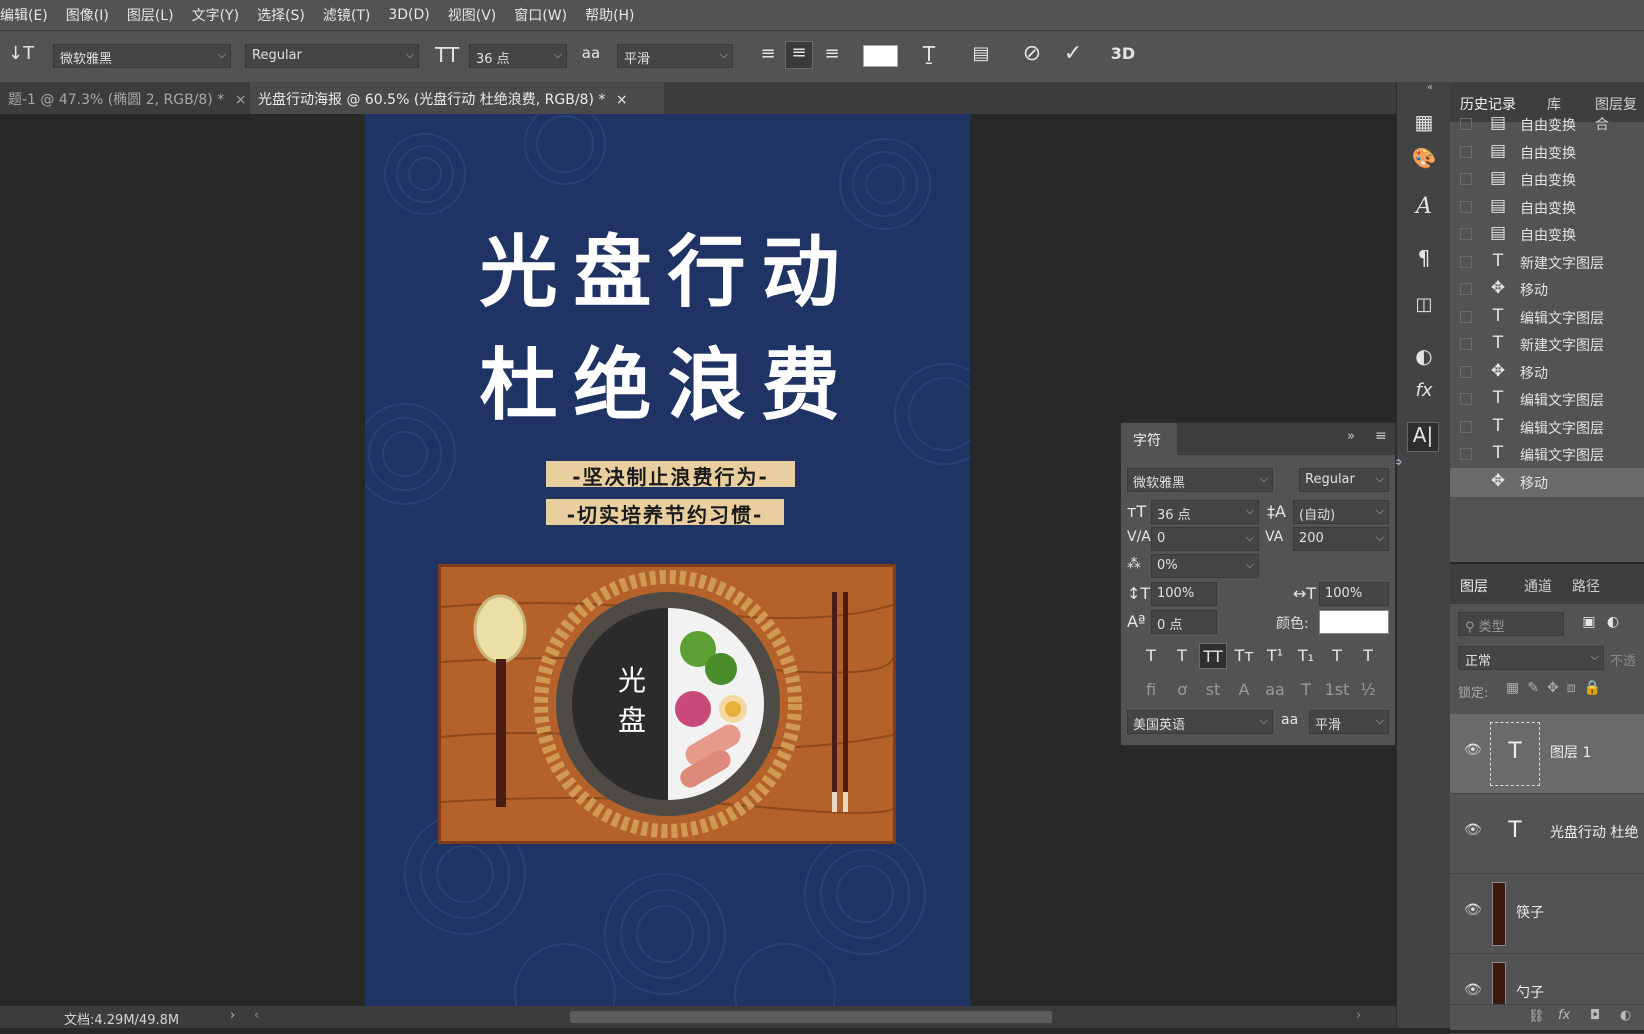 The height and width of the screenshot is (1034, 1644). I want to click on layer-filter-field: ⚲ 类型, so click(1511, 624).